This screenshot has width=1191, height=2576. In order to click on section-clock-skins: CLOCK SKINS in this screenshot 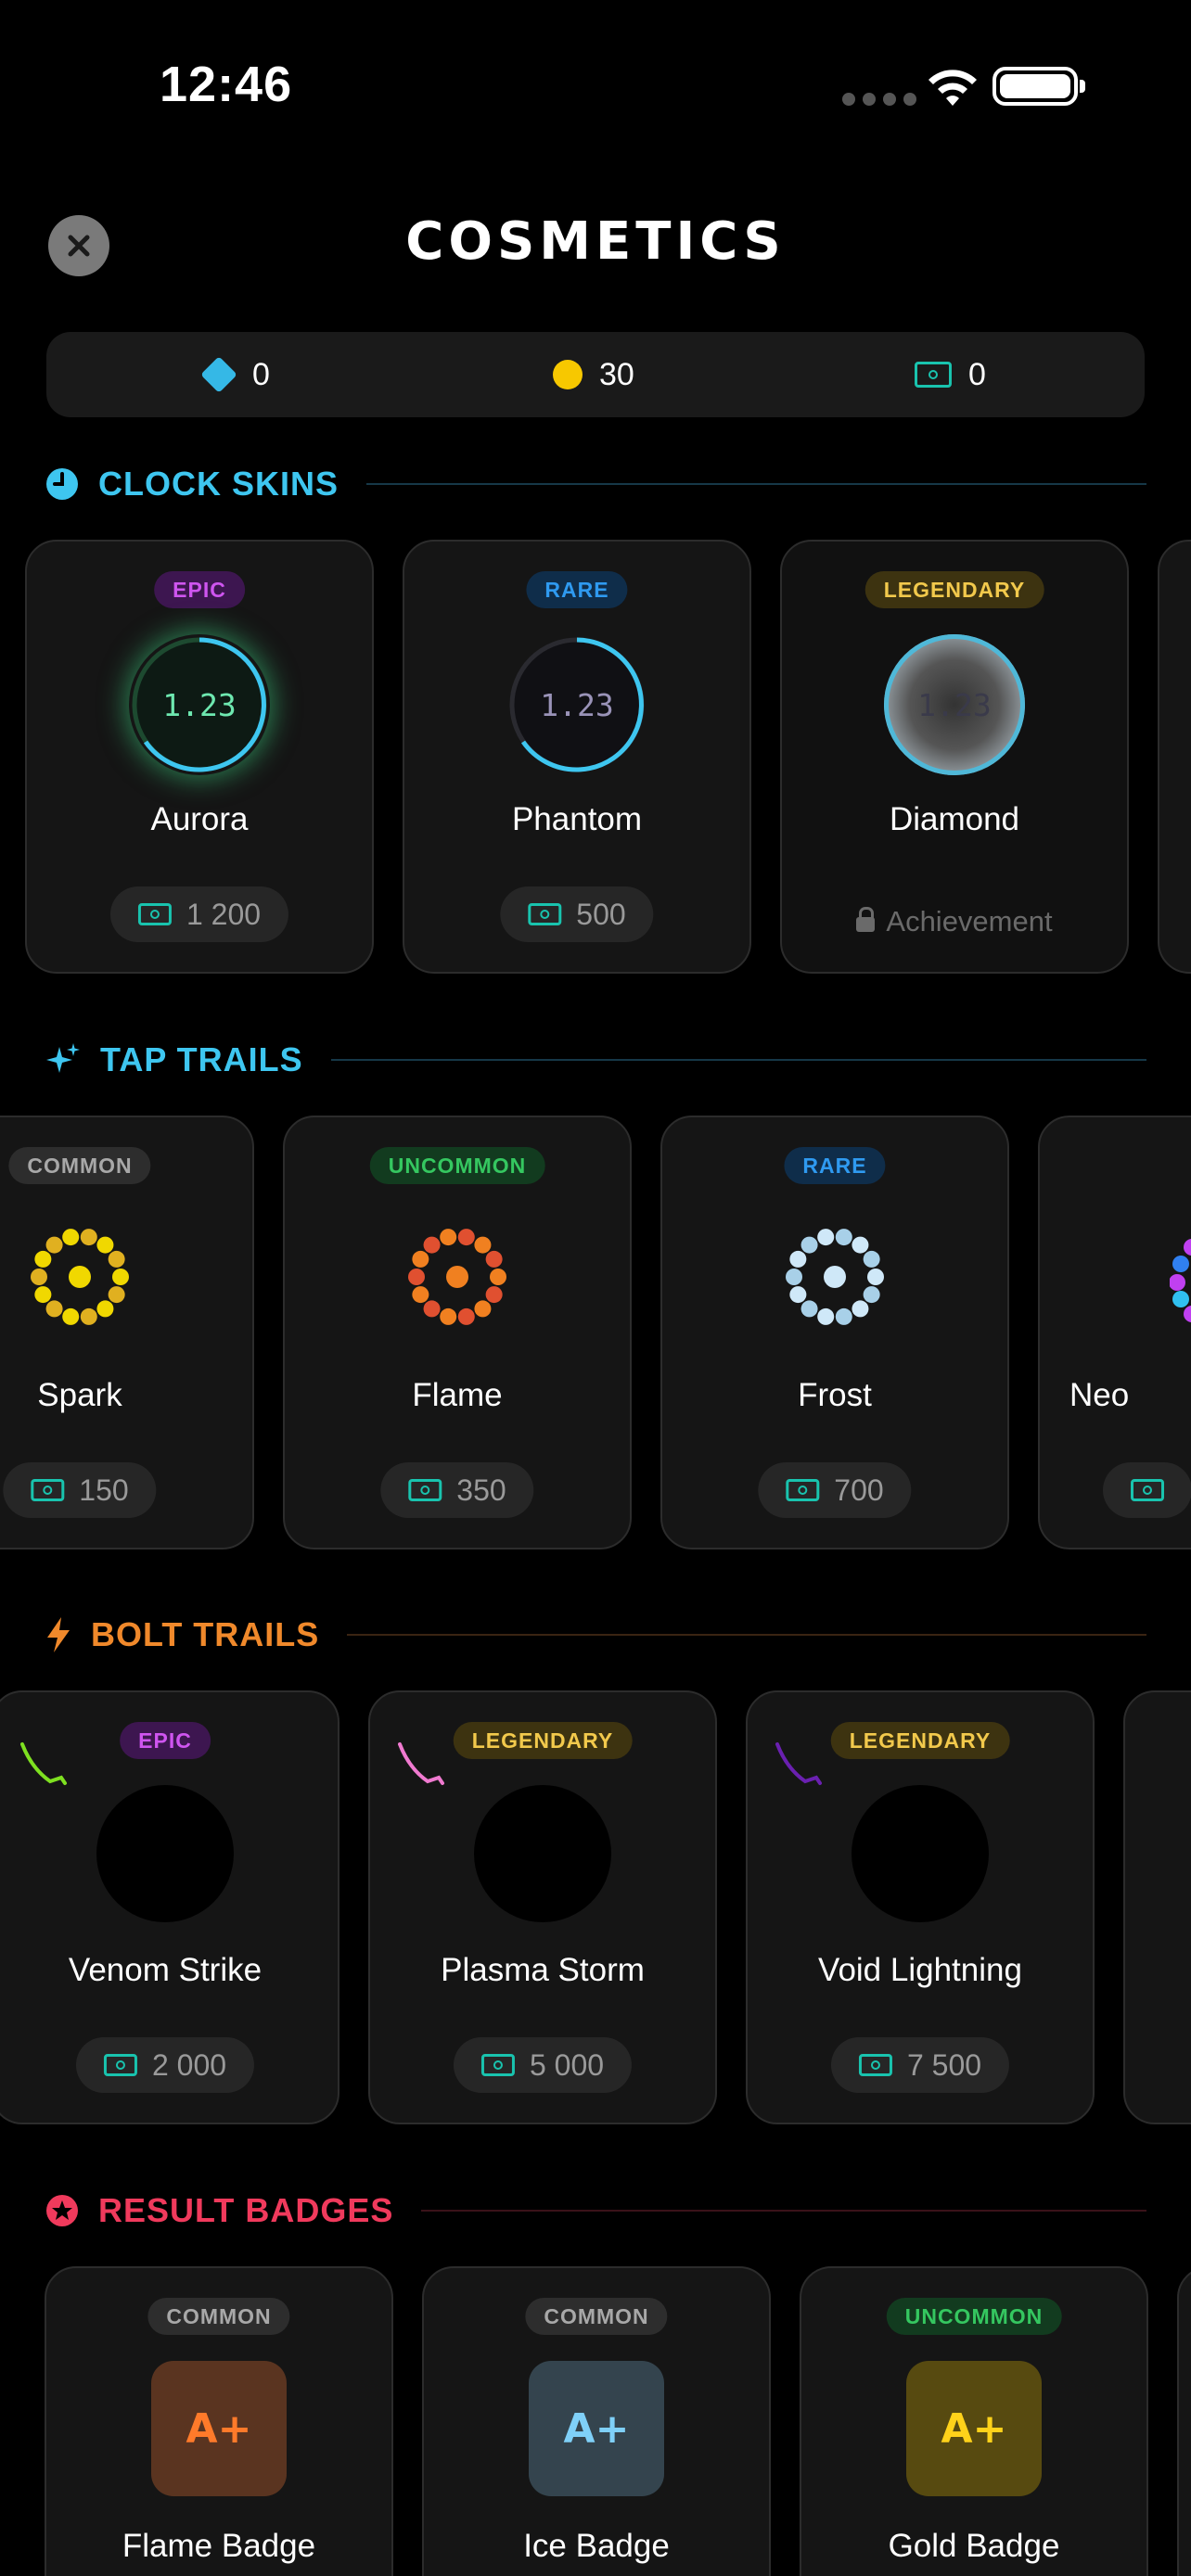, I will do `click(595, 484)`.